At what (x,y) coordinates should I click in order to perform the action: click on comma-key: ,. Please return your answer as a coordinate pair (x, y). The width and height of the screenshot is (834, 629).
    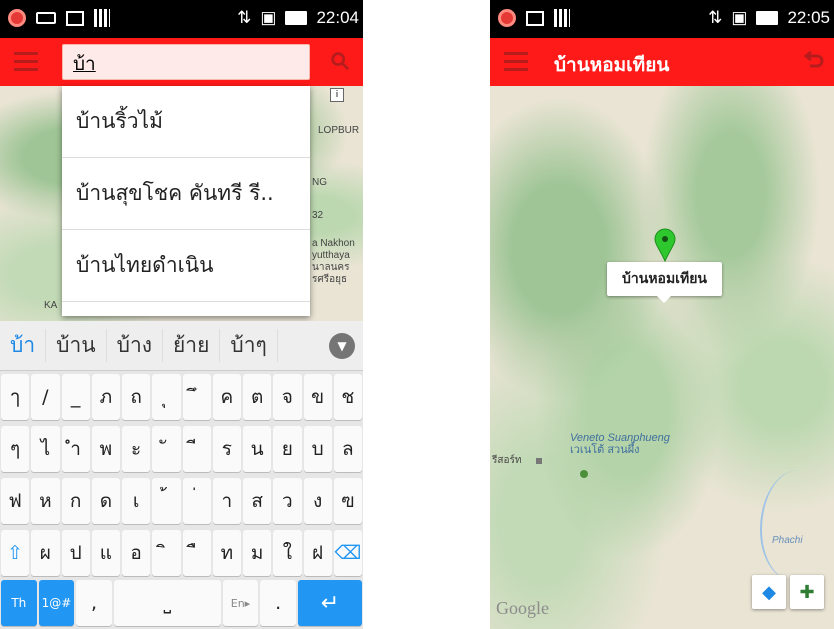
    Looking at the image, I should click on (94, 603).